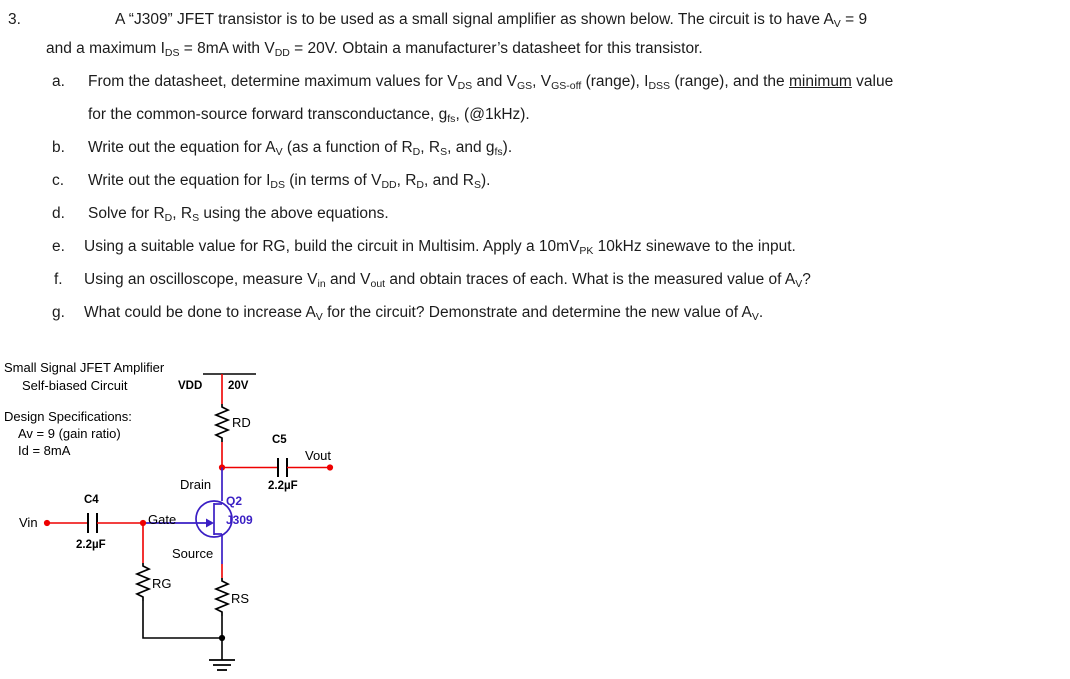  Describe the element at coordinates (14, 19) in the screenshot. I see `question-number: 3.` at that location.